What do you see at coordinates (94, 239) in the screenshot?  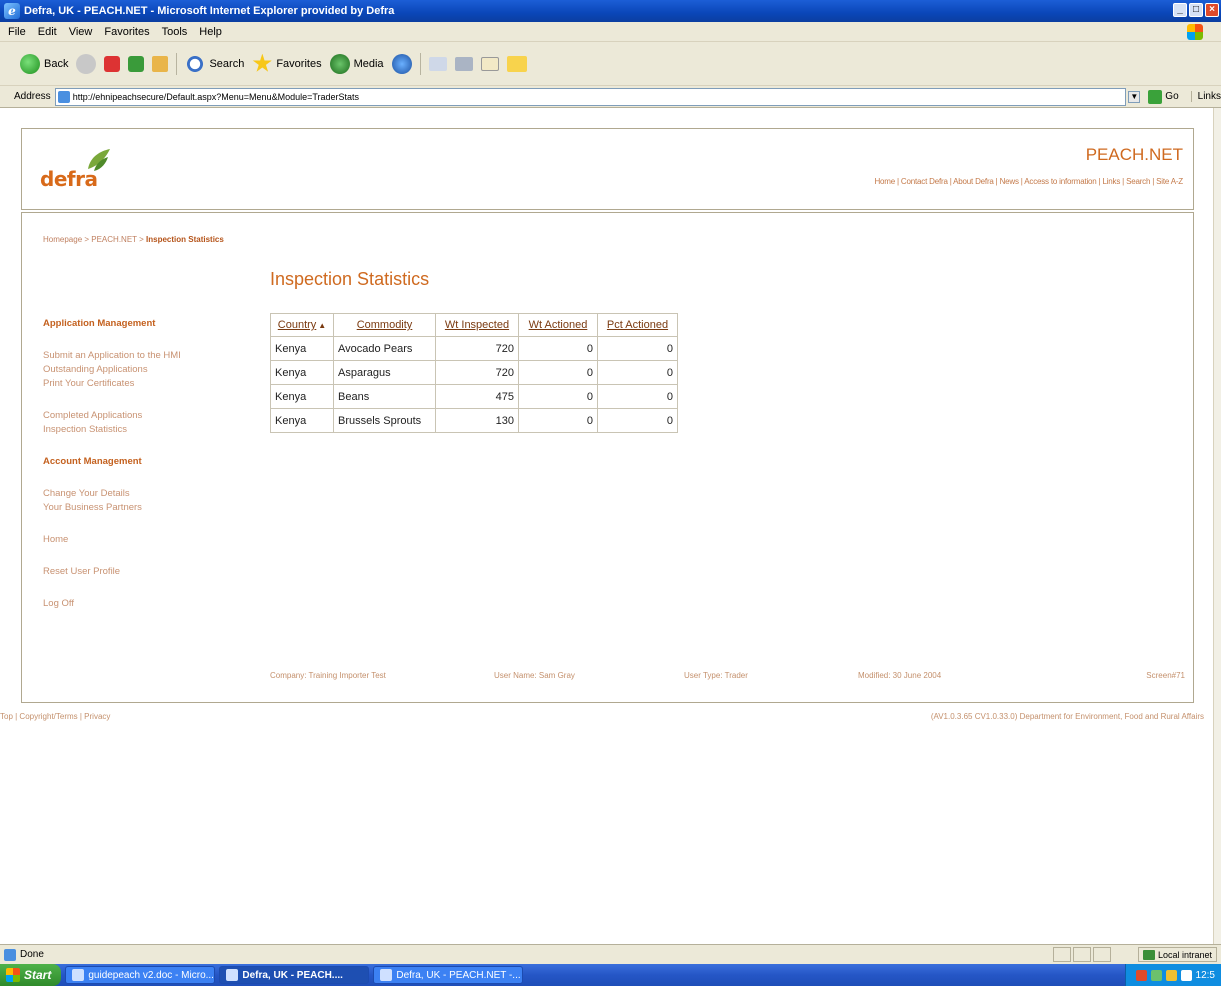 I see `breadcrumb-trail: Homepage > PEACH.NET >` at bounding box center [94, 239].